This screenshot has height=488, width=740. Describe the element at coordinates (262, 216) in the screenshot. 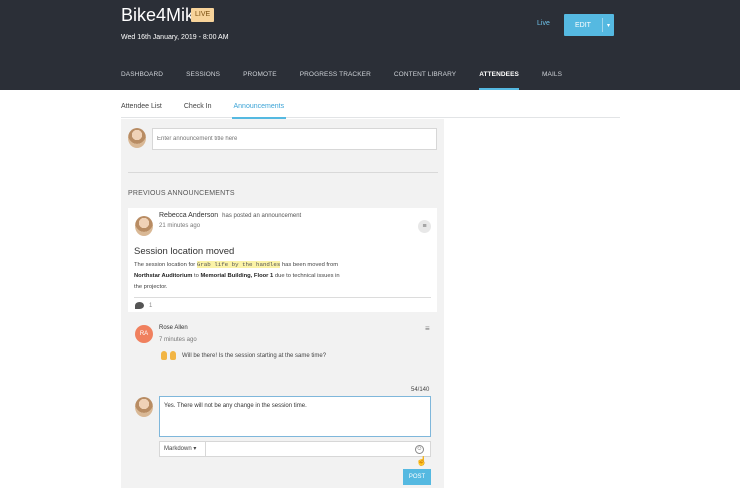

I see `announcement-action: has posted an announcement` at that location.